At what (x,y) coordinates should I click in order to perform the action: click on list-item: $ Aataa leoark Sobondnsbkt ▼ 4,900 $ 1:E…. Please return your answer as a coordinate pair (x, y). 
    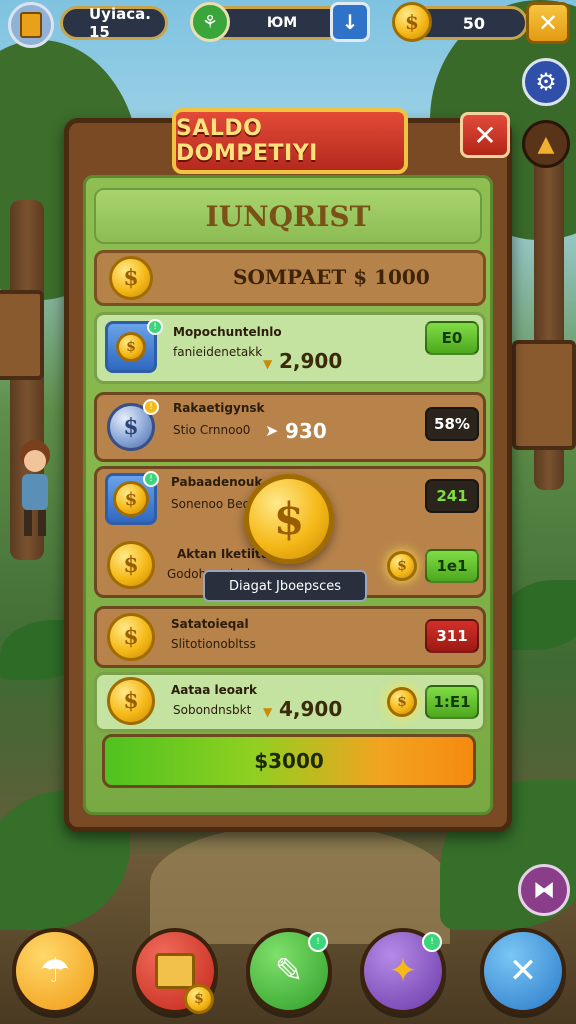
    Looking at the image, I should click on (290, 702).